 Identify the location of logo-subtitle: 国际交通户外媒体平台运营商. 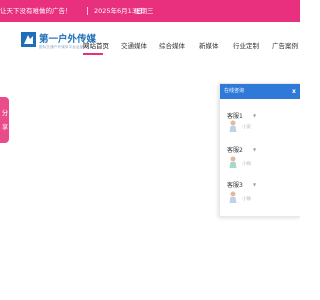
(63, 47).